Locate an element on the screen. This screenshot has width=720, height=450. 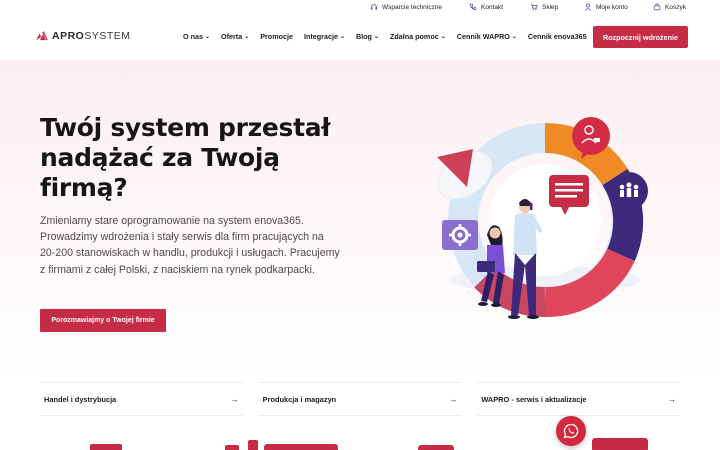
category-production-warehouse: Produkcja i magazyn → is located at coordinates (360, 399).